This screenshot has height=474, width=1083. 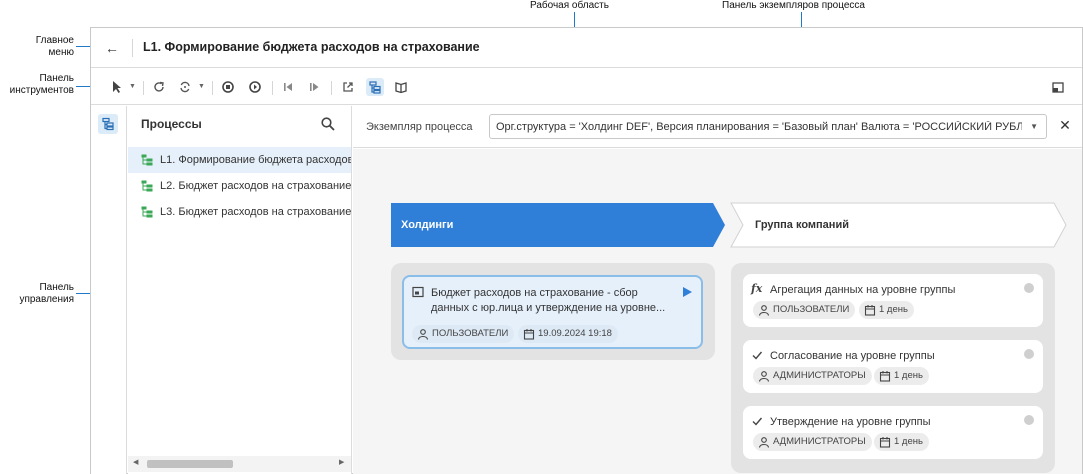 What do you see at coordinates (534, 293) in the screenshot?
I see `step-title-line1: Бюджет расходов на страхование - сбор` at bounding box center [534, 293].